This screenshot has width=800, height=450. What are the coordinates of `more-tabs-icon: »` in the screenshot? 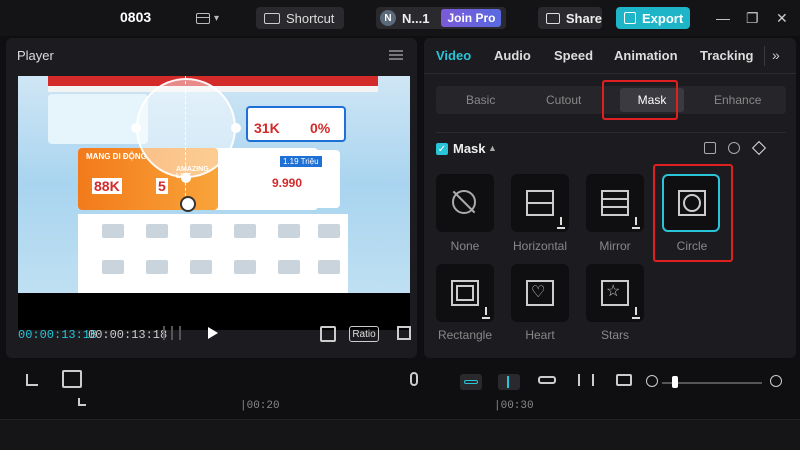 It's located at (776, 55).